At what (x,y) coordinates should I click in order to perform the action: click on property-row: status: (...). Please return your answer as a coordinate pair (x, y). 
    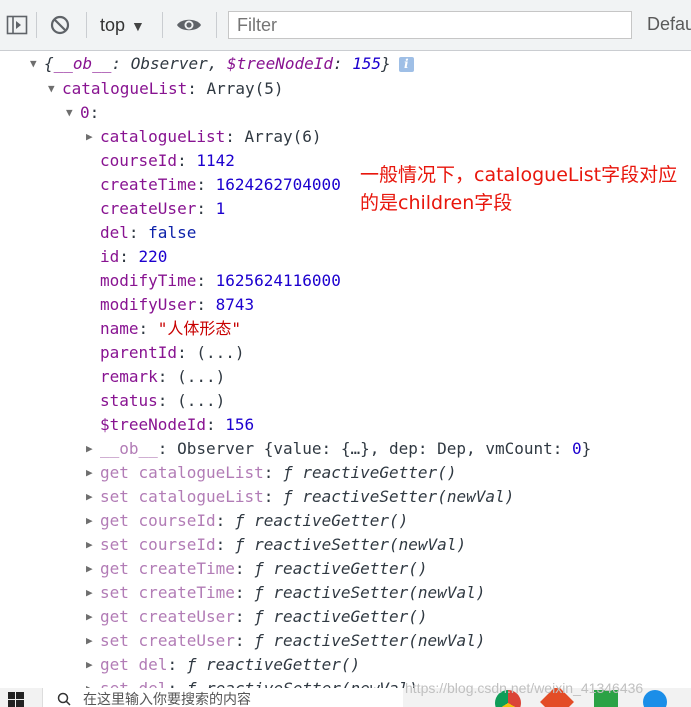
    Looking at the image, I should click on (162, 401).